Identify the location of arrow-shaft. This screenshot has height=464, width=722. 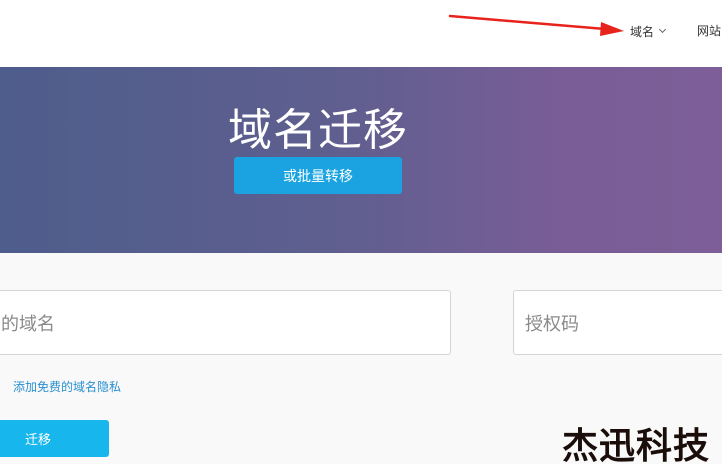
(527, 22).